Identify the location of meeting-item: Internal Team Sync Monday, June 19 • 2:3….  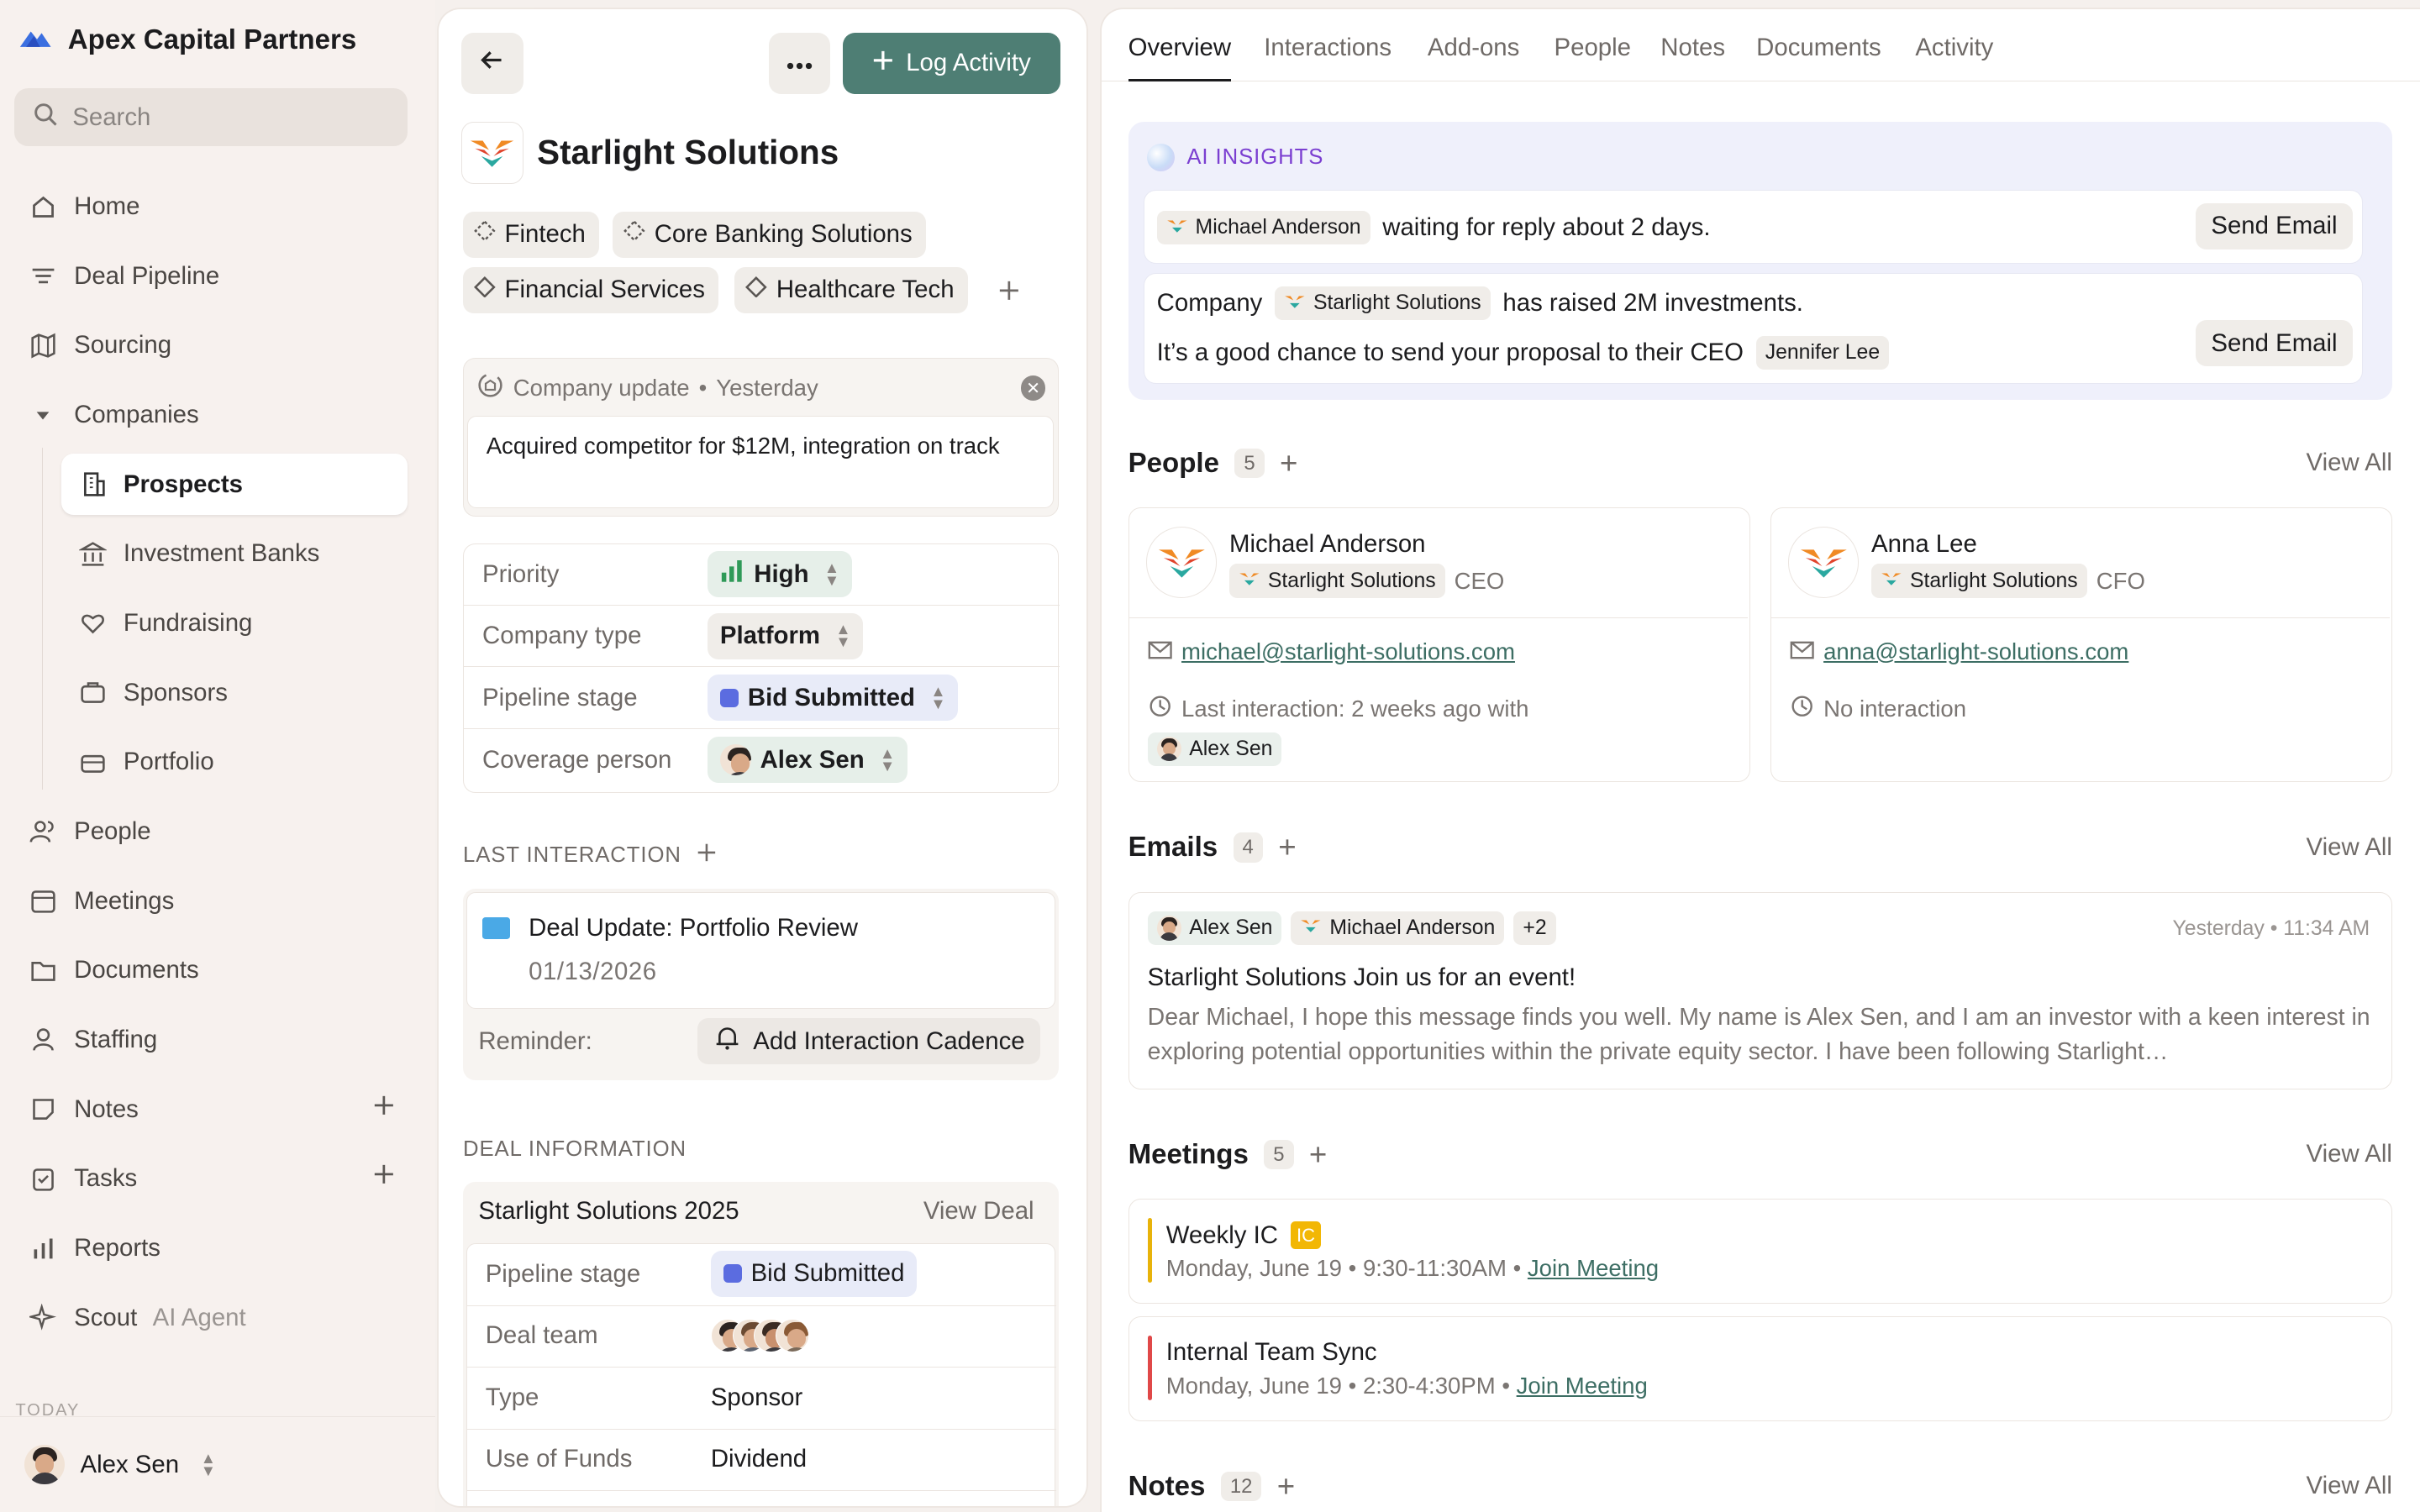
(1760, 1368).